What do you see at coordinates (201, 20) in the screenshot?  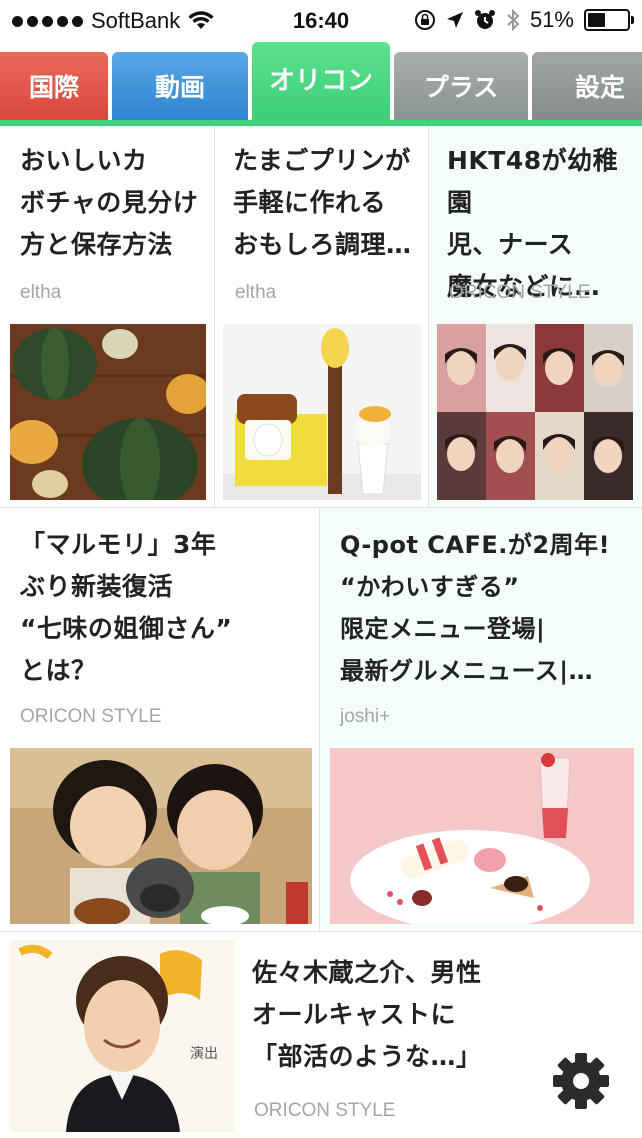 I see `wifi-icon` at bounding box center [201, 20].